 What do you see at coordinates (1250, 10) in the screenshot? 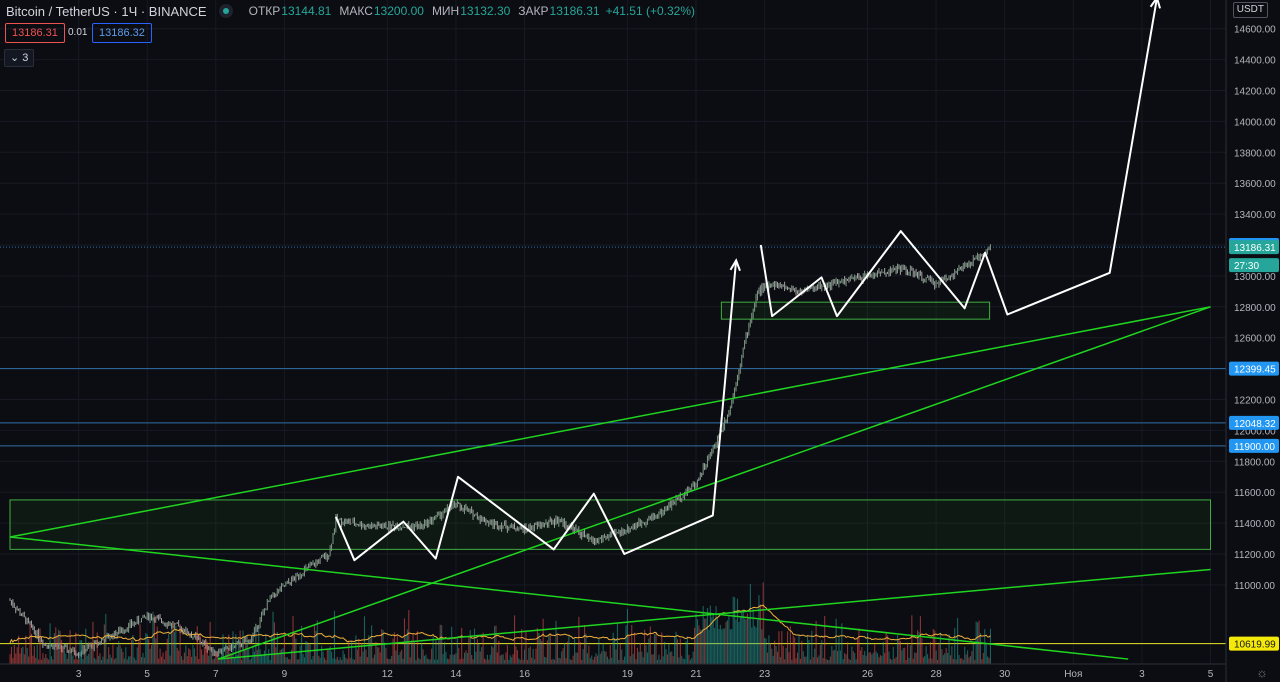
I see `currency-button: USDT` at bounding box center [1250, 10].